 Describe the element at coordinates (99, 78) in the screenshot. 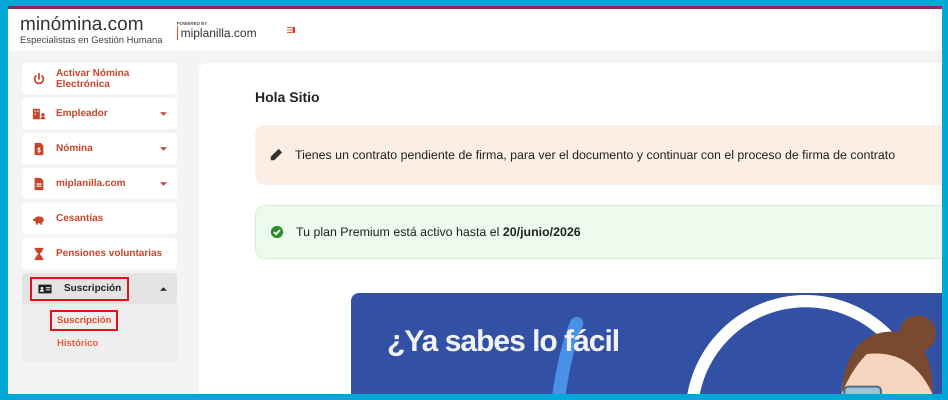

I see `sidebar-item: Activar Nómina Electrónica` at that location.